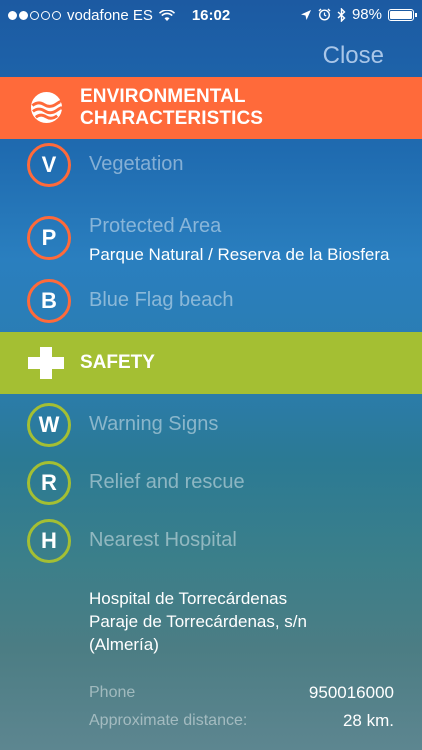 This screenshot has height=750, width=422. I want to click on battery-percent: 98%, so click(366, 14).